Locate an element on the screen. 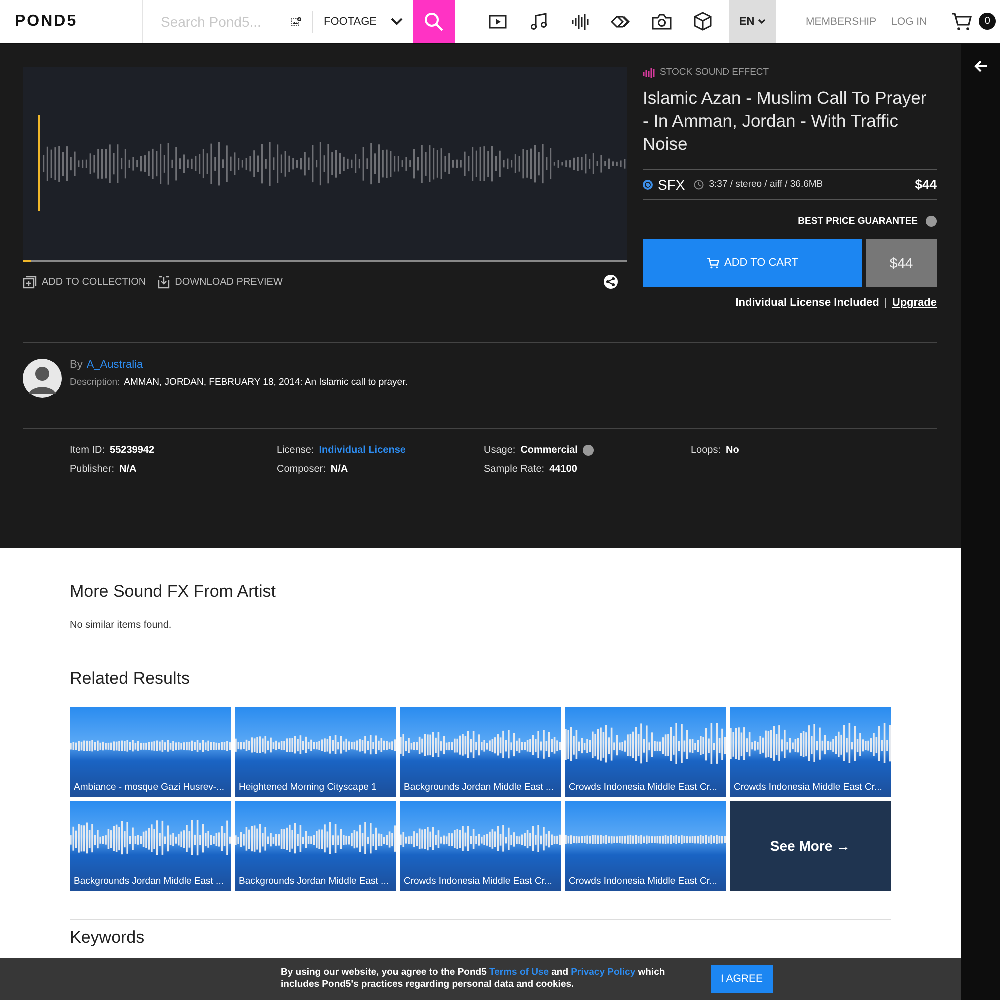  description-text: AMMAN, JORDAN, FEBRUARY 18, 2014: An Islamic call to prayer. is located at coordinates (266, 382).